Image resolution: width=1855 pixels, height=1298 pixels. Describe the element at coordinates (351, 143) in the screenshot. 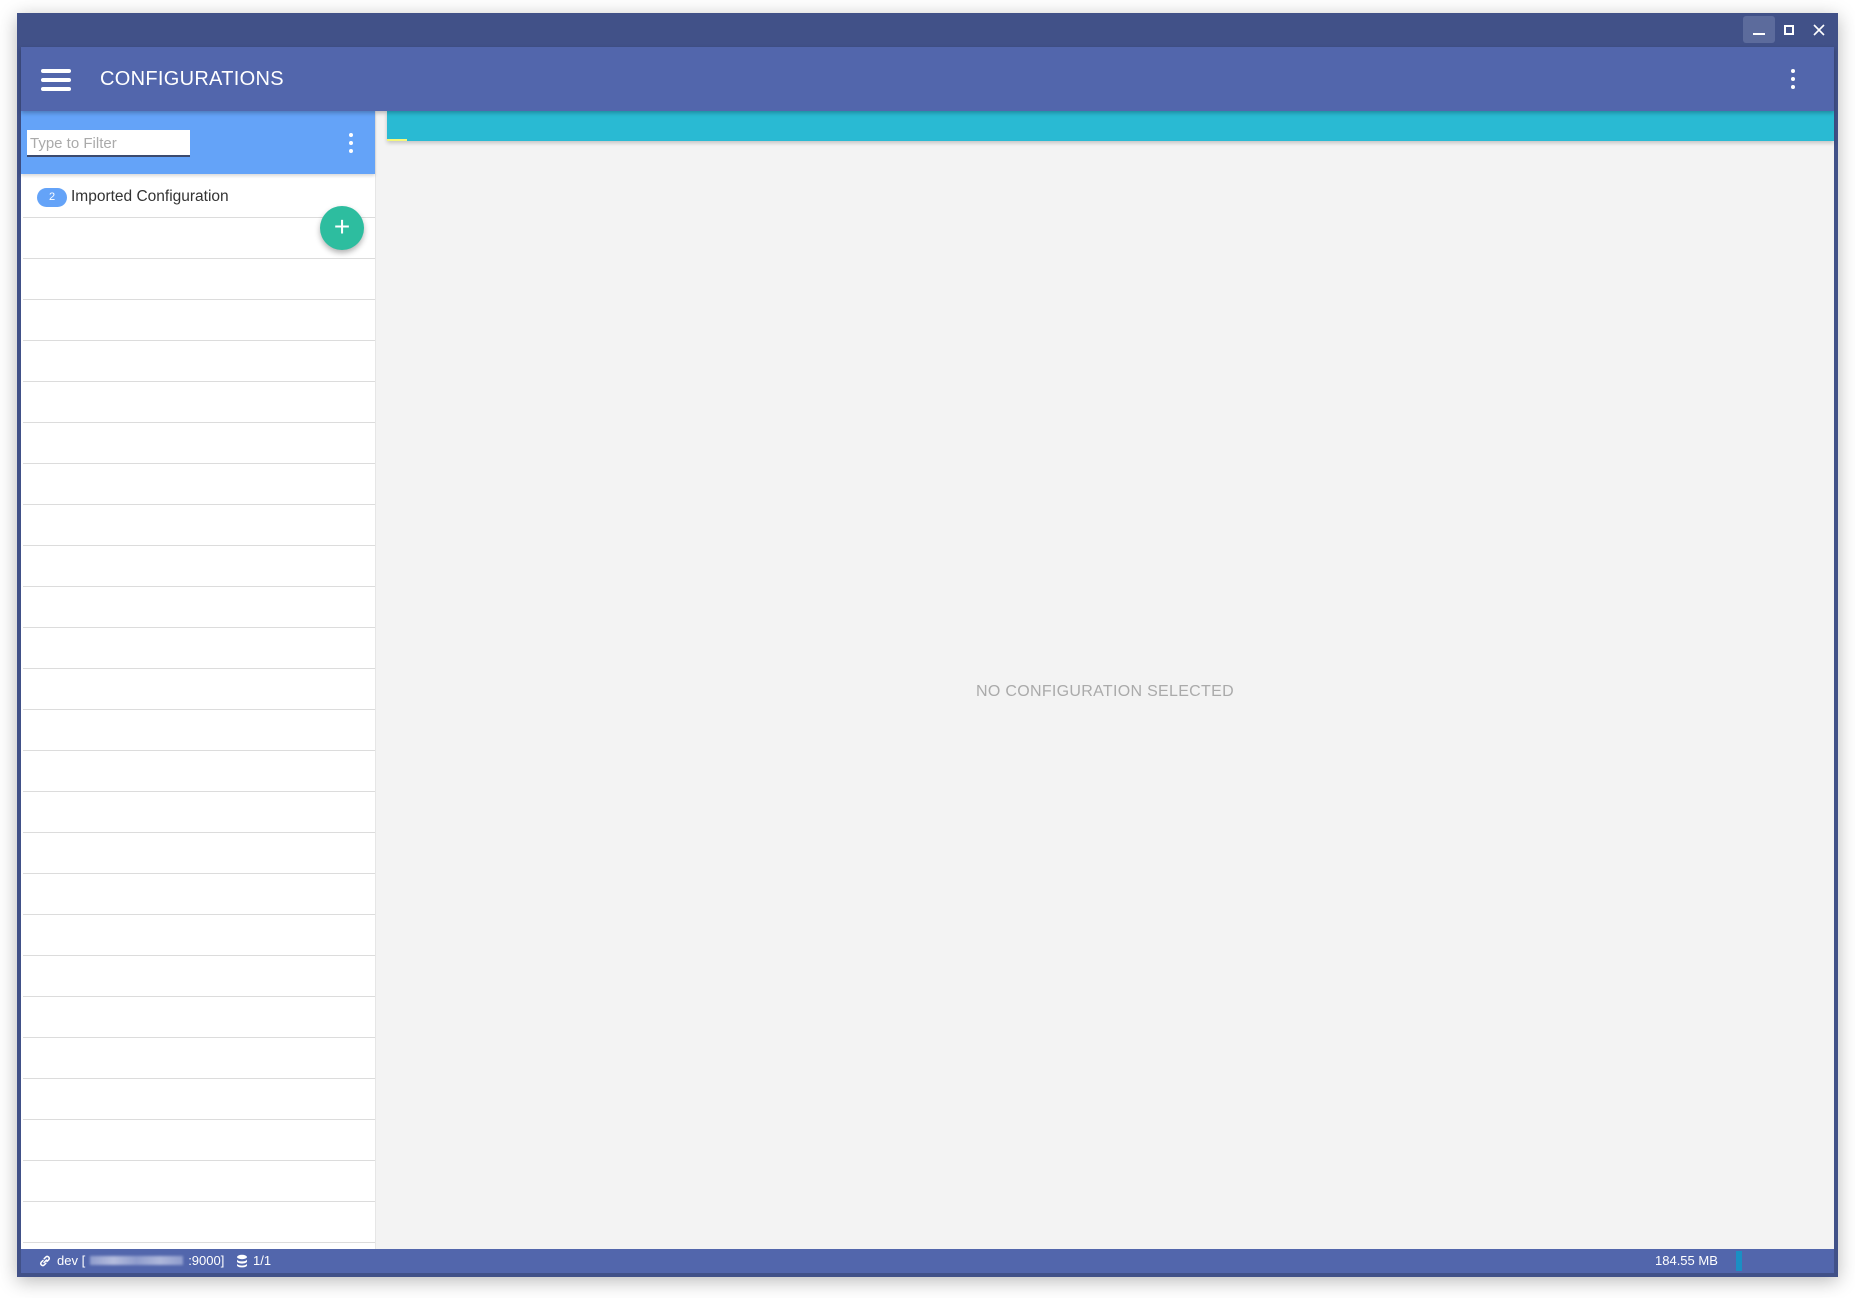

I see `sidebar-more-icon` at that location.